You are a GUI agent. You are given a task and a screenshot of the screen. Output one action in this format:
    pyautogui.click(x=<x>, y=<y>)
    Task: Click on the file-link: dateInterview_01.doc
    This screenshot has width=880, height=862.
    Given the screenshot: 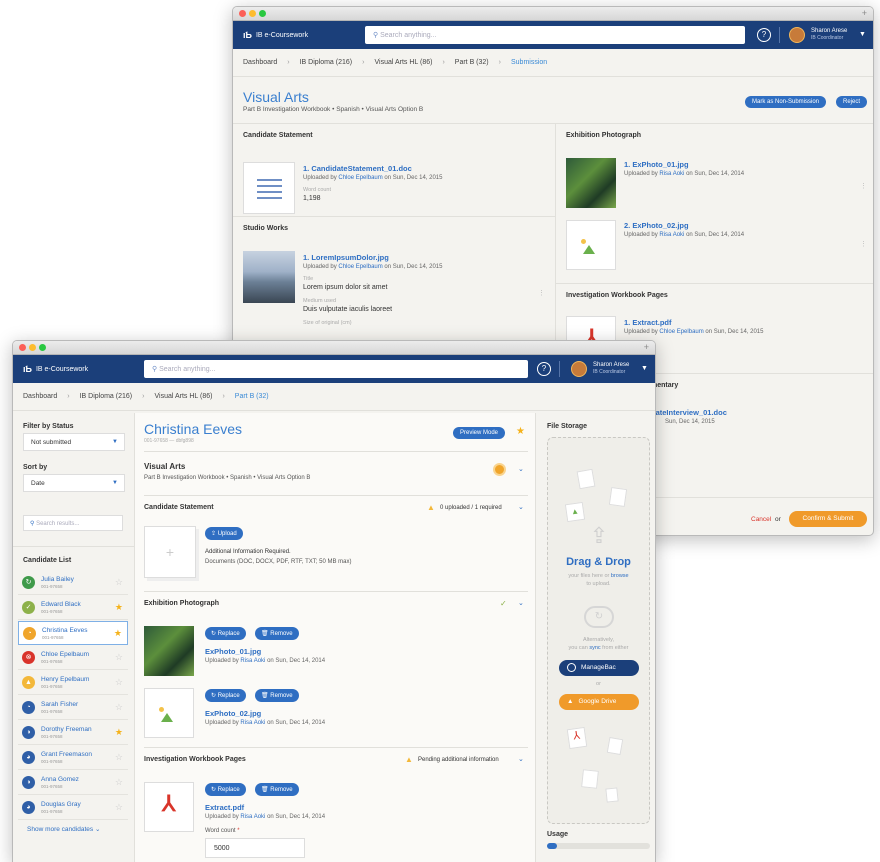 What is the action you would take?
    pyautogui.click(x=689, y=412)
    